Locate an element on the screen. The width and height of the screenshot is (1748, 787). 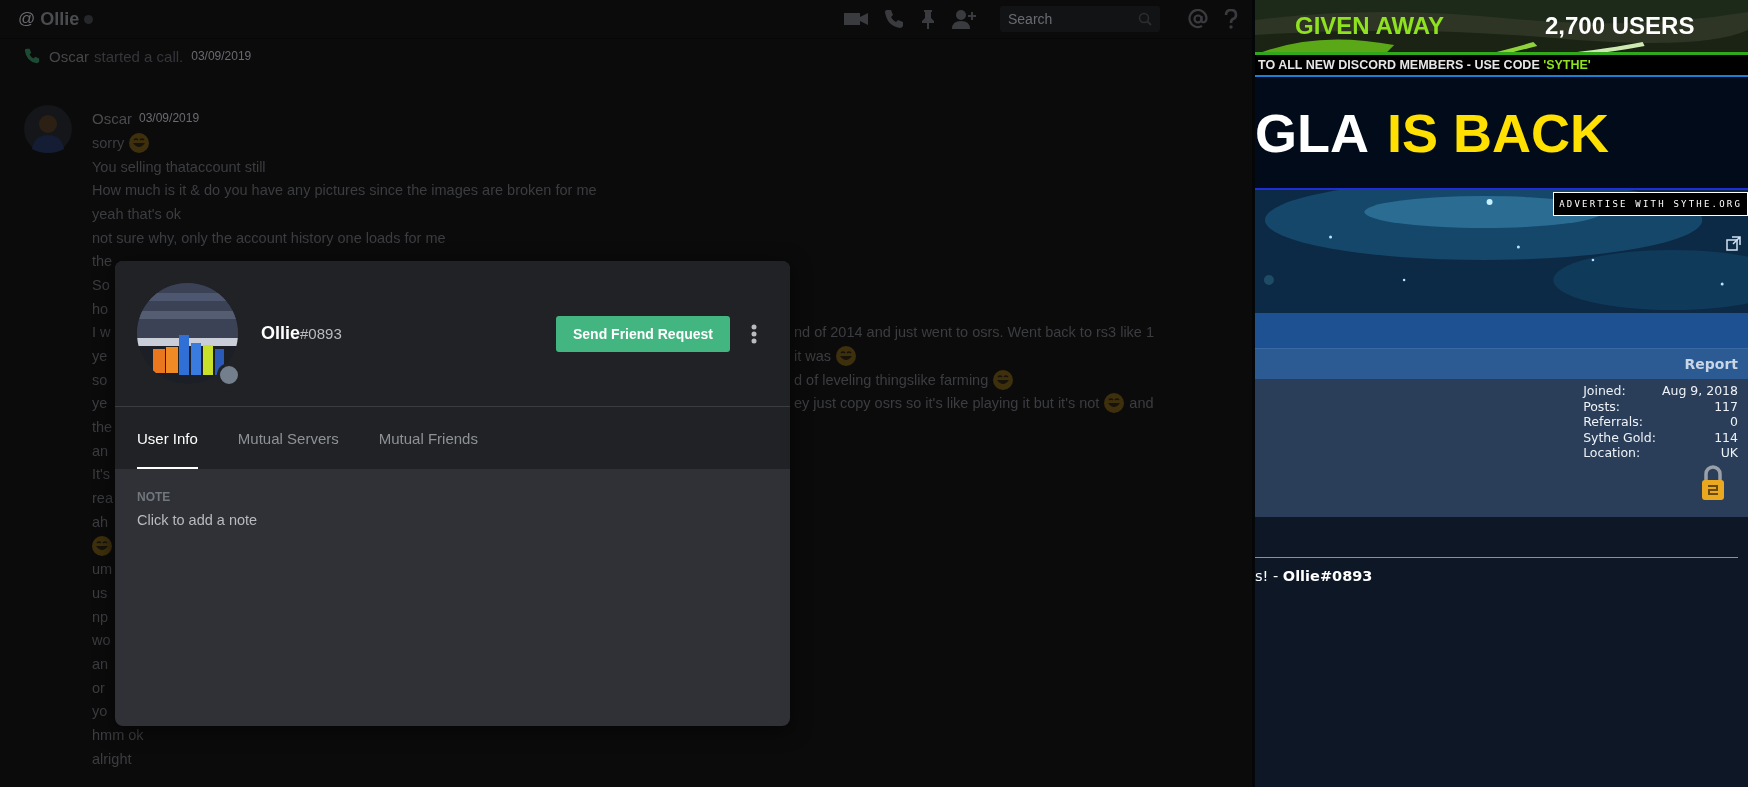
stat-label: Referrals: is located at coordinates (1613, 422).